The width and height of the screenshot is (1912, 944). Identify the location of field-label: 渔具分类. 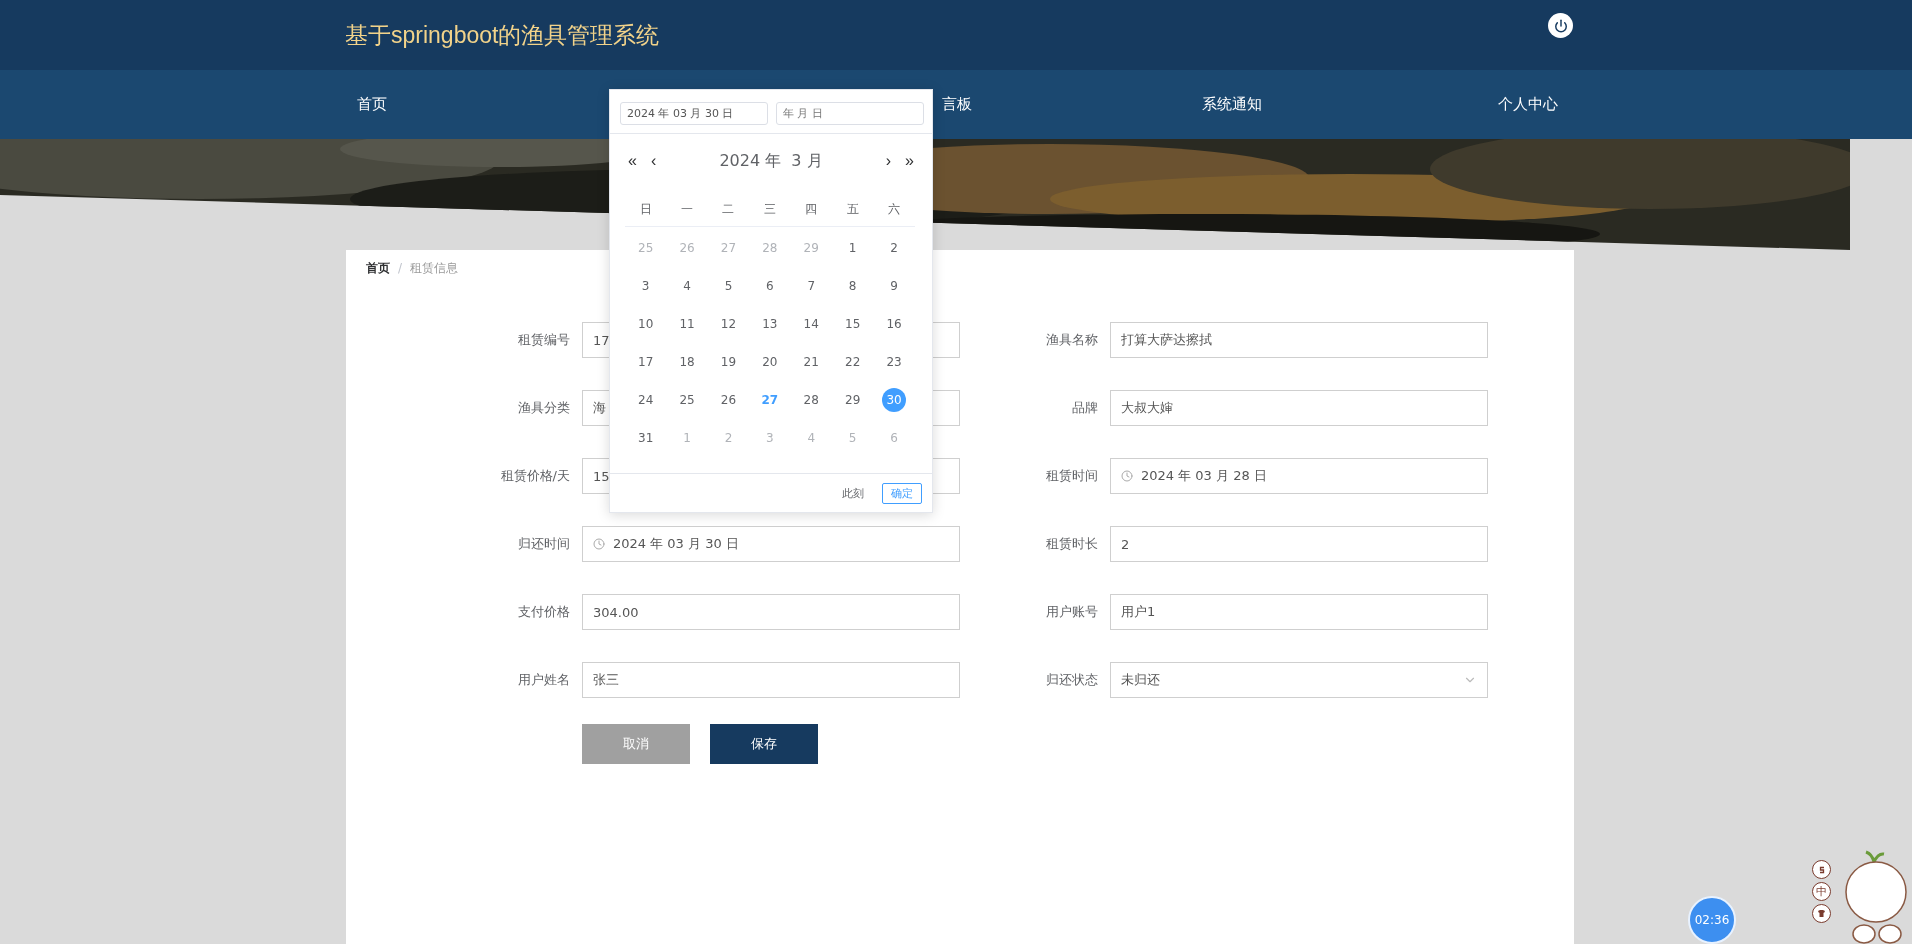
(543, 408).